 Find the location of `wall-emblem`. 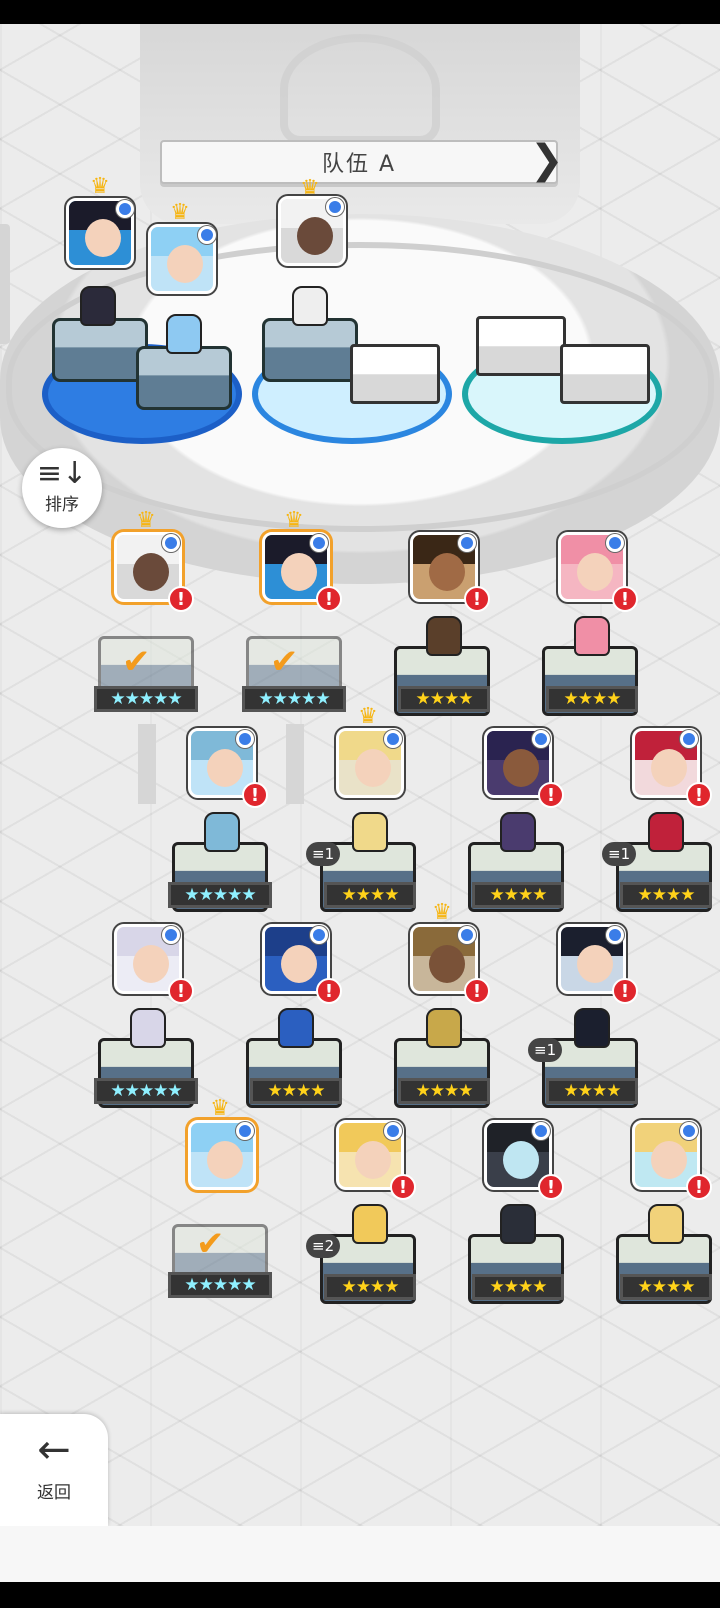

wall-emblem is located at coordinates (360, 89).